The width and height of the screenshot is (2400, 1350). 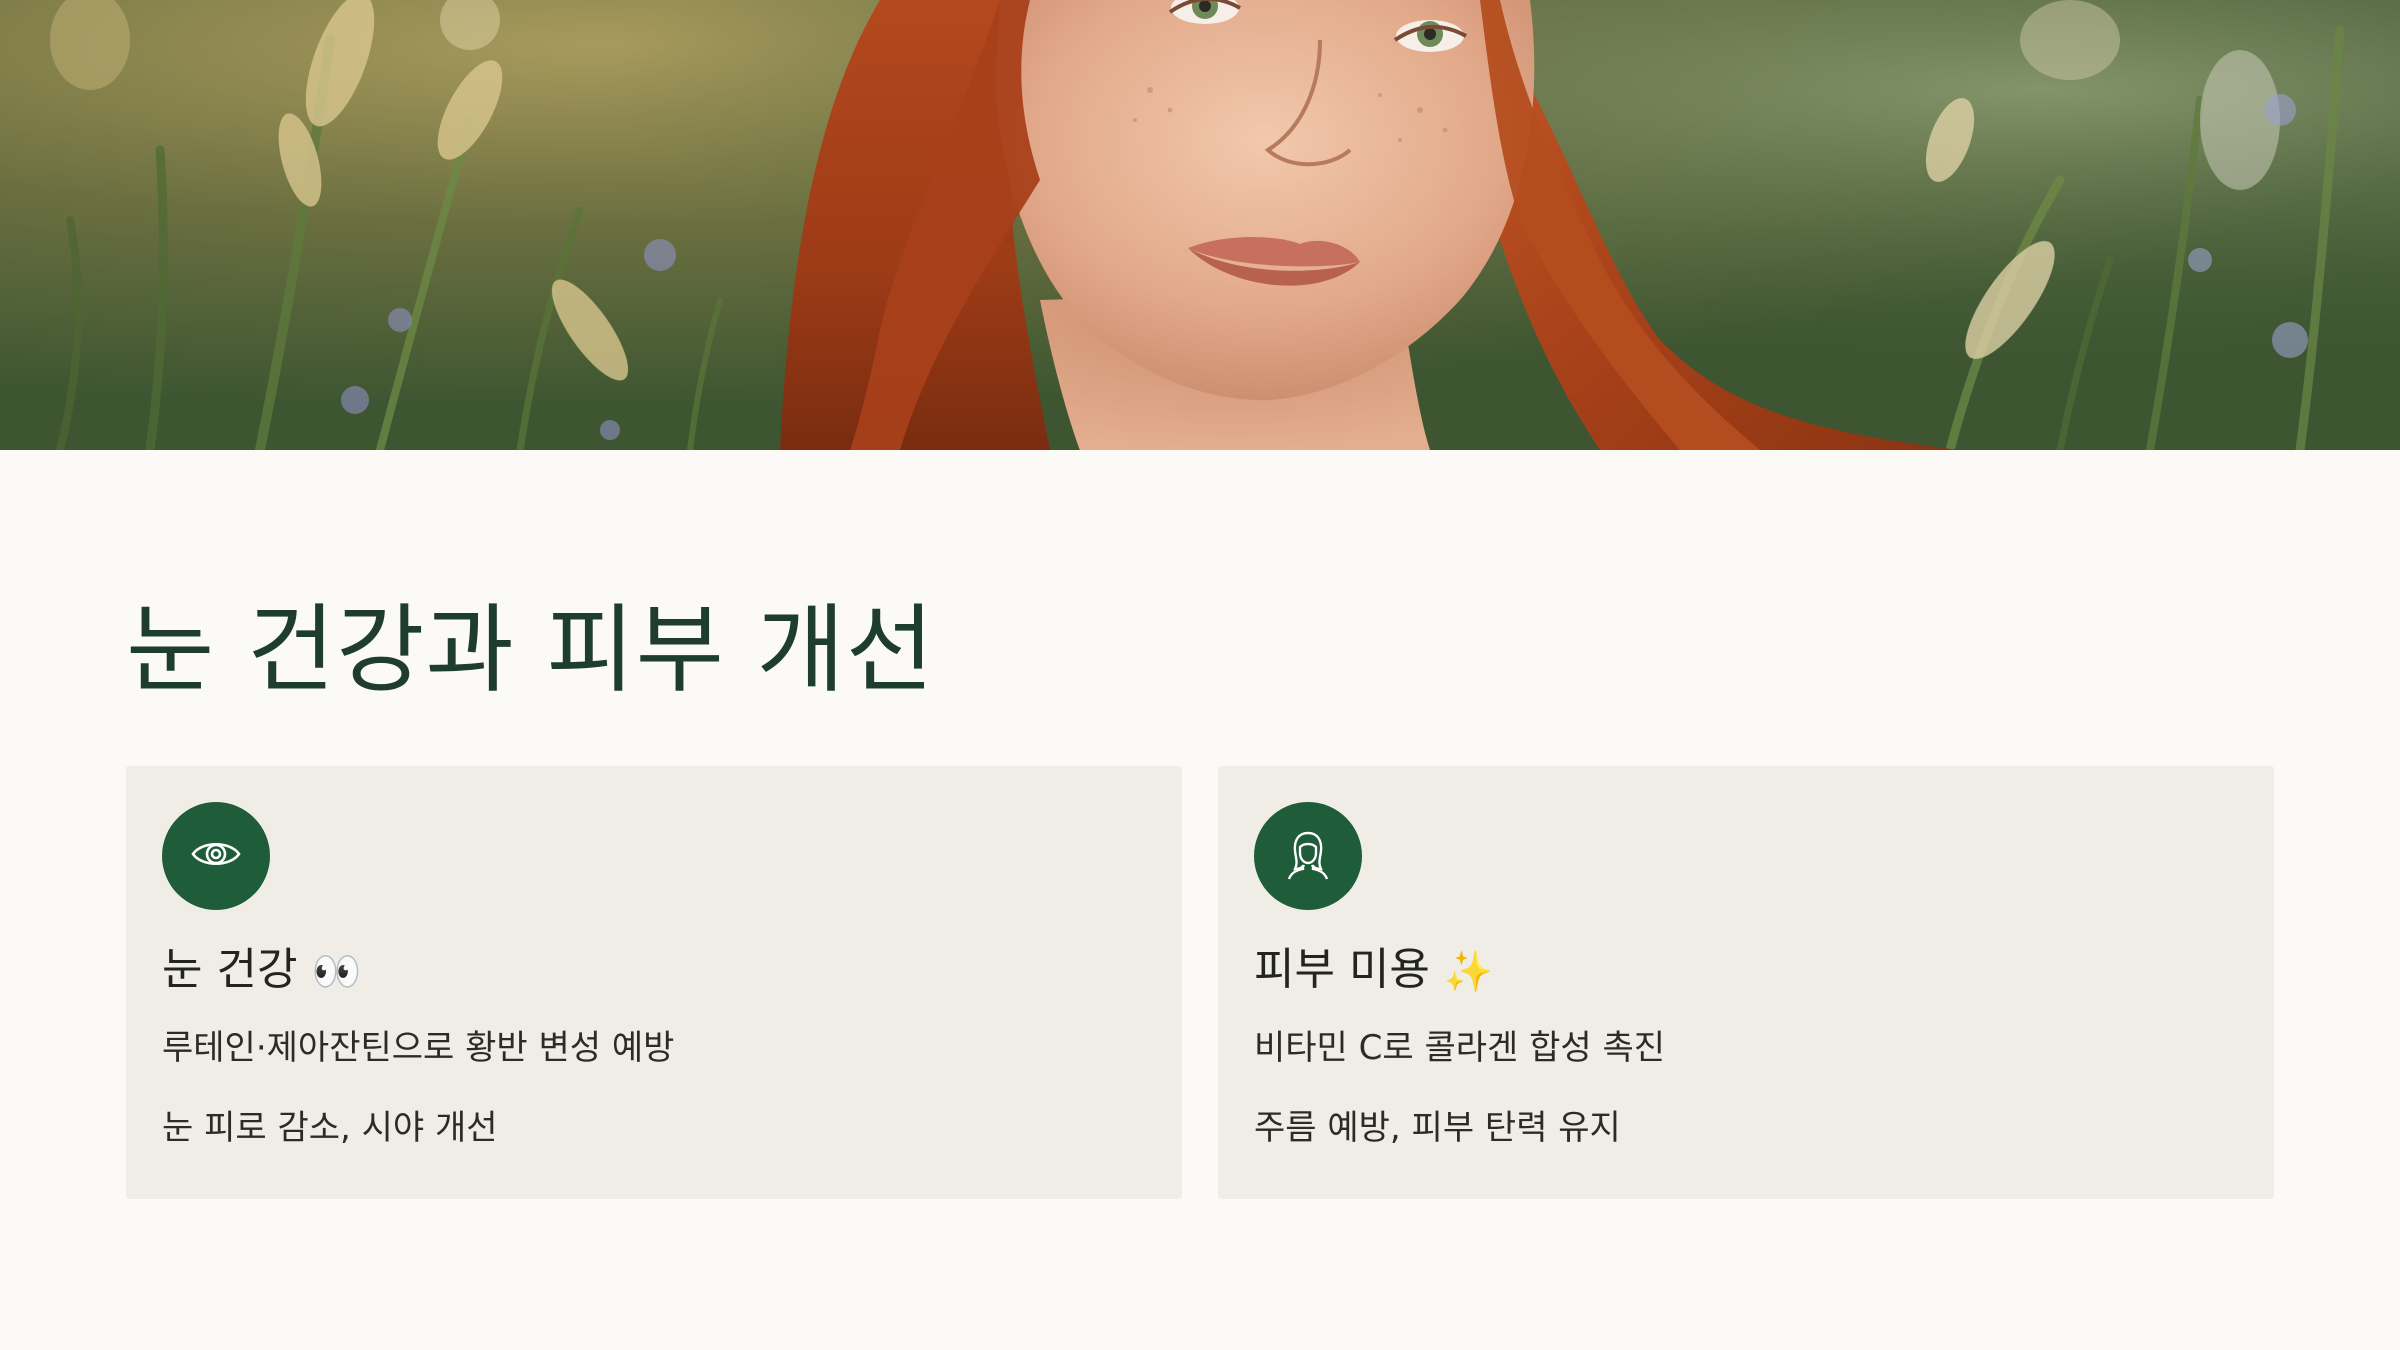 I want to click on skin-beauty-card: 피부 미용 ✨ 비타민 C로 콜라겐 합성 촉진 주름 예방, 피부 탄력 유지, so click(x=1746, y=982).